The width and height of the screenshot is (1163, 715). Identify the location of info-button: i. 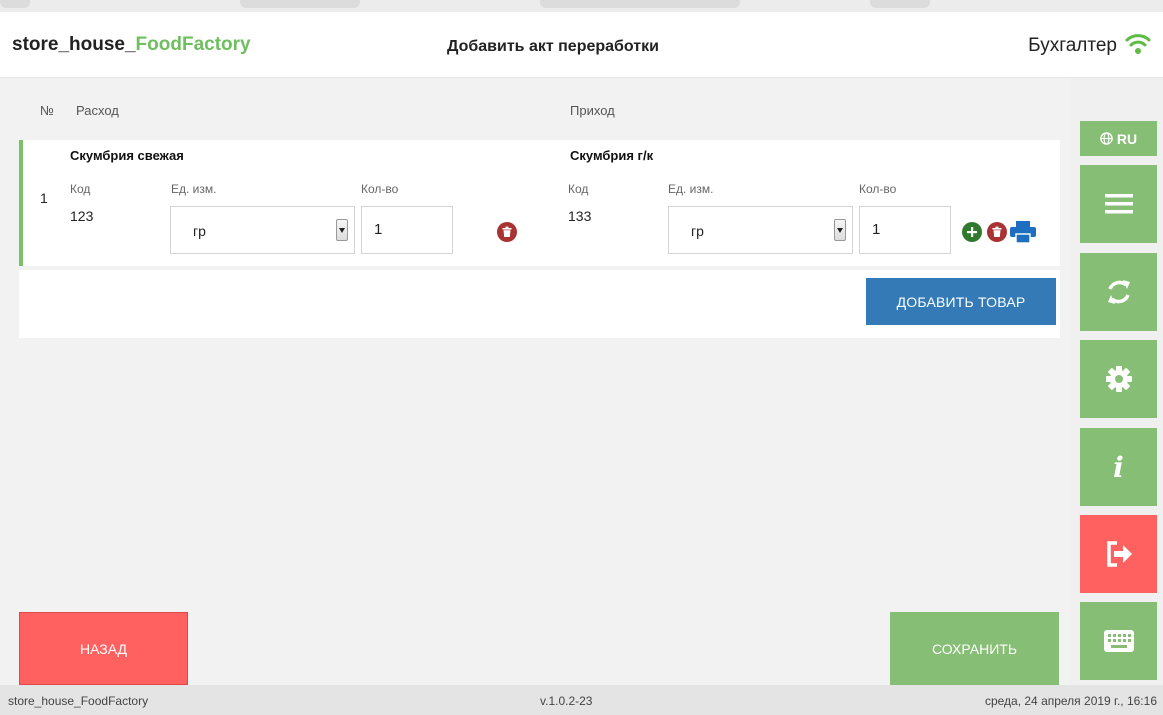
(1118, 467).